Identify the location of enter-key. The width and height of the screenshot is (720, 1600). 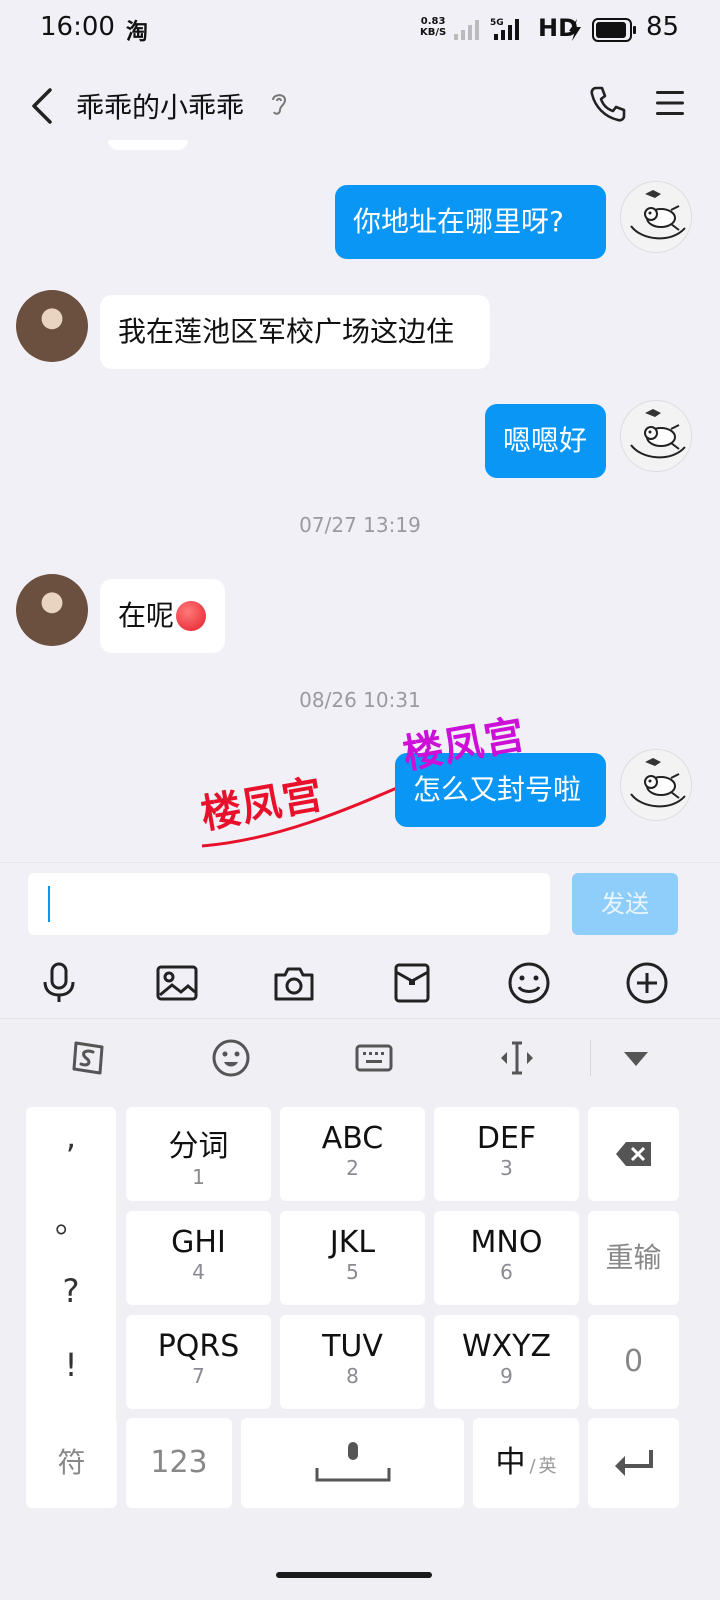
(633, 1463).